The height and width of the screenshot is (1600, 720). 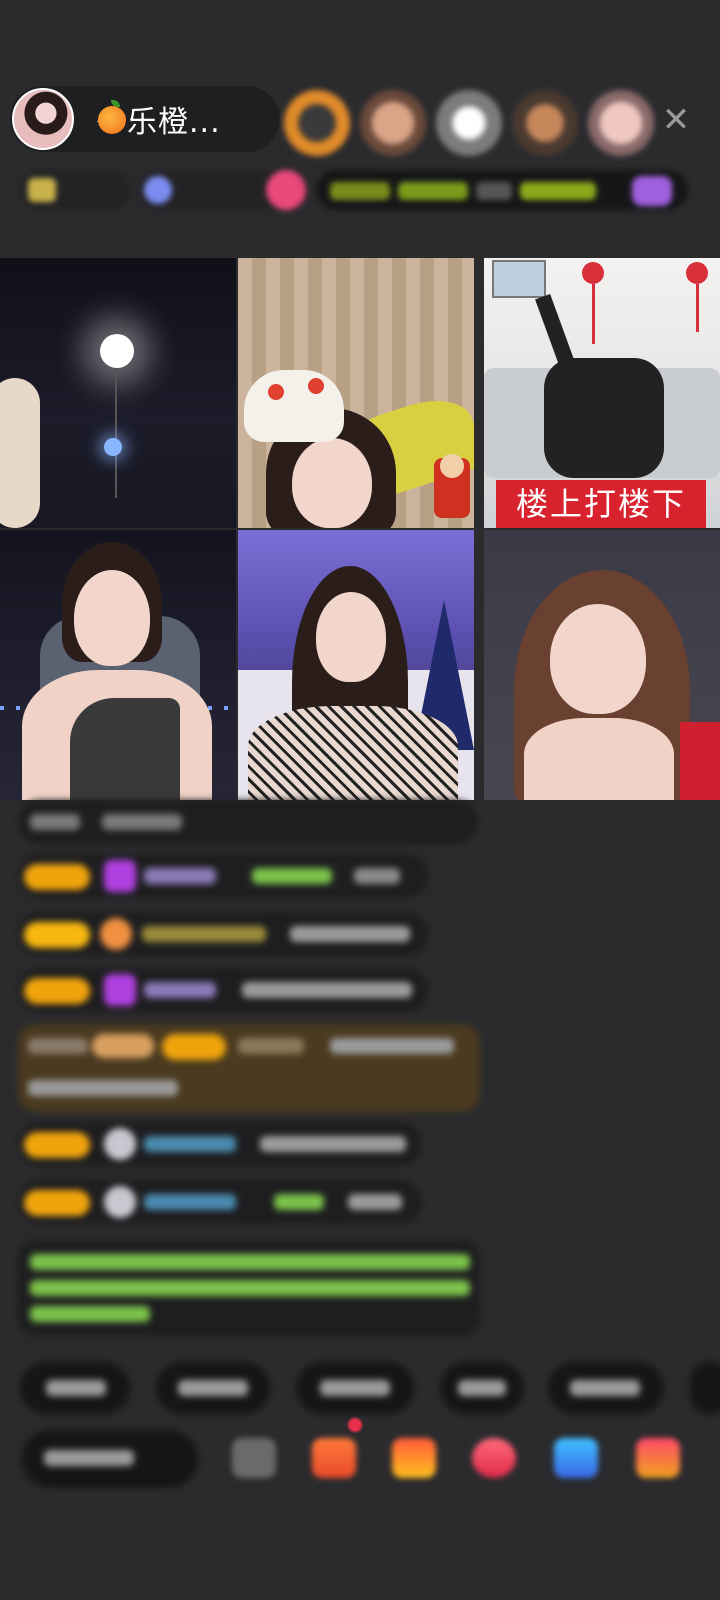 I want to click on host-avatar, so click(x=43, y=119).